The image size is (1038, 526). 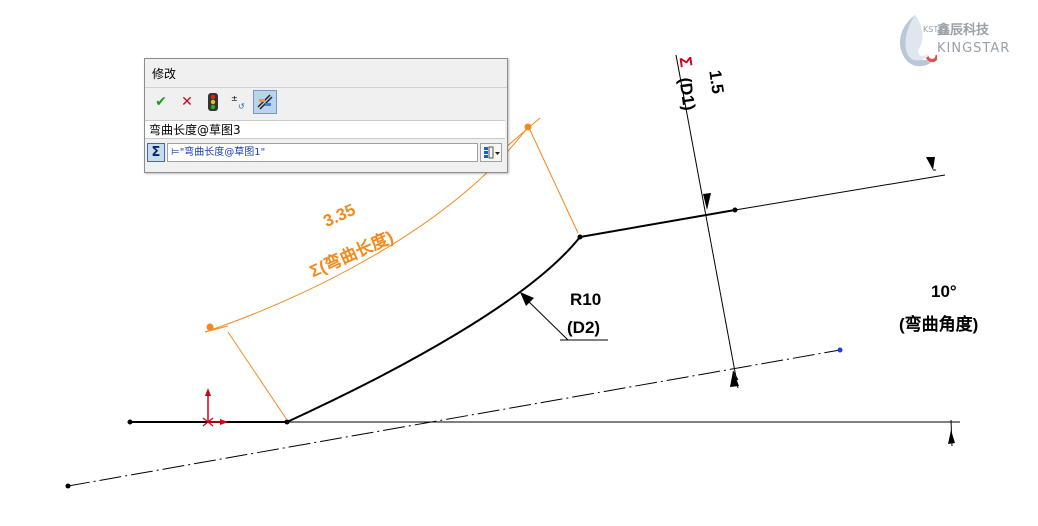 What do you see at coordinates (685, 62) in the screenshot?
I see `thickness-sigma: Σ` at bounding box center [685, 62].